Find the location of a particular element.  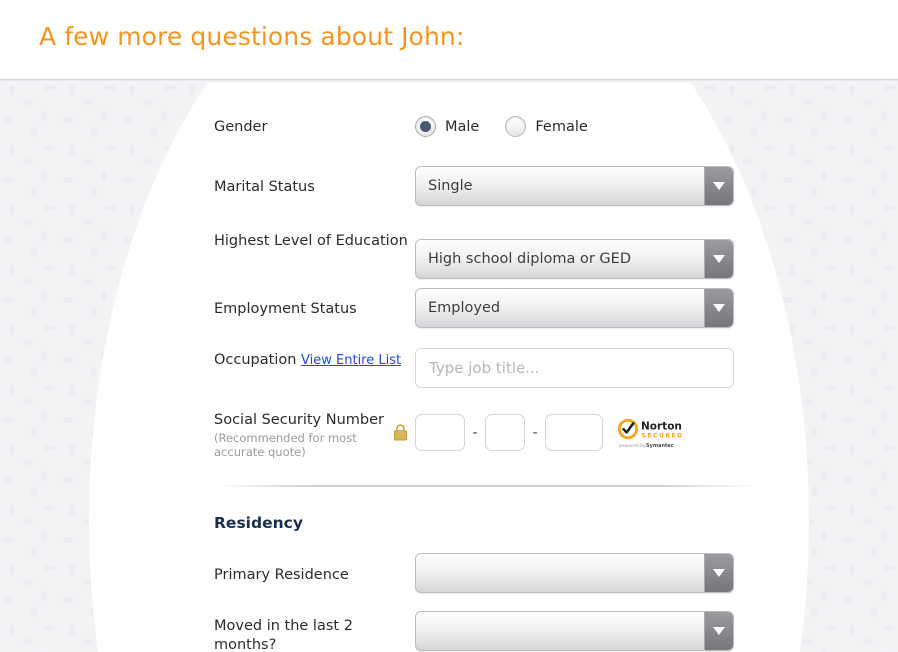

ssn-sublabel: (Recommended for most accurate quote) is located at coordinates (285, 445).